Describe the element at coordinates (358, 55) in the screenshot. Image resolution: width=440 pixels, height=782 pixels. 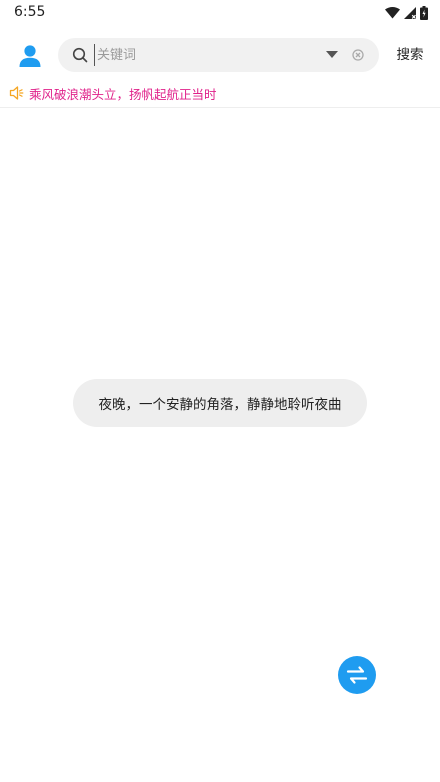
I see `clear-icon` at that location.